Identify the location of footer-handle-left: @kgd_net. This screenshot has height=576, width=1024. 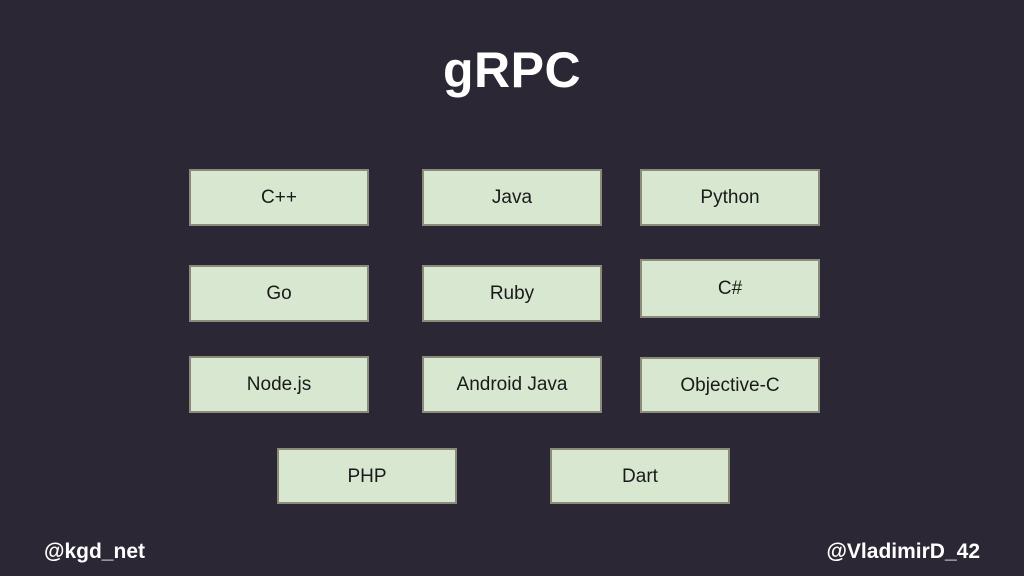
(94, 551).